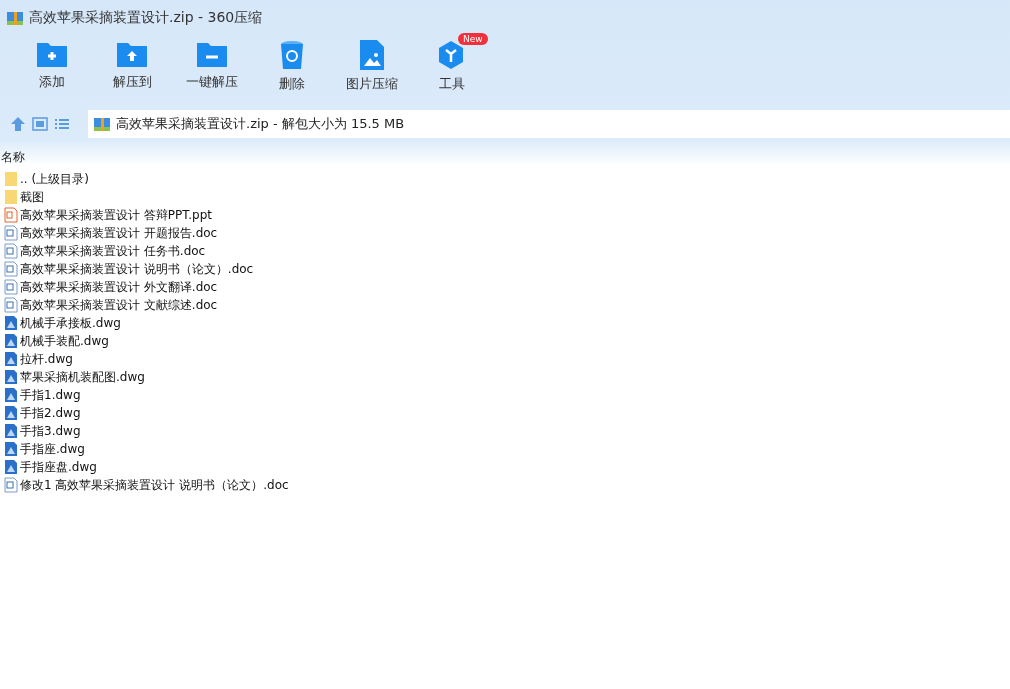 Image resolution: width=1010 pixels, height=689 pixels. Describe the element at coordinates (40, 124) in the screenshot. I see `thumbnail-view-icon` at that location.